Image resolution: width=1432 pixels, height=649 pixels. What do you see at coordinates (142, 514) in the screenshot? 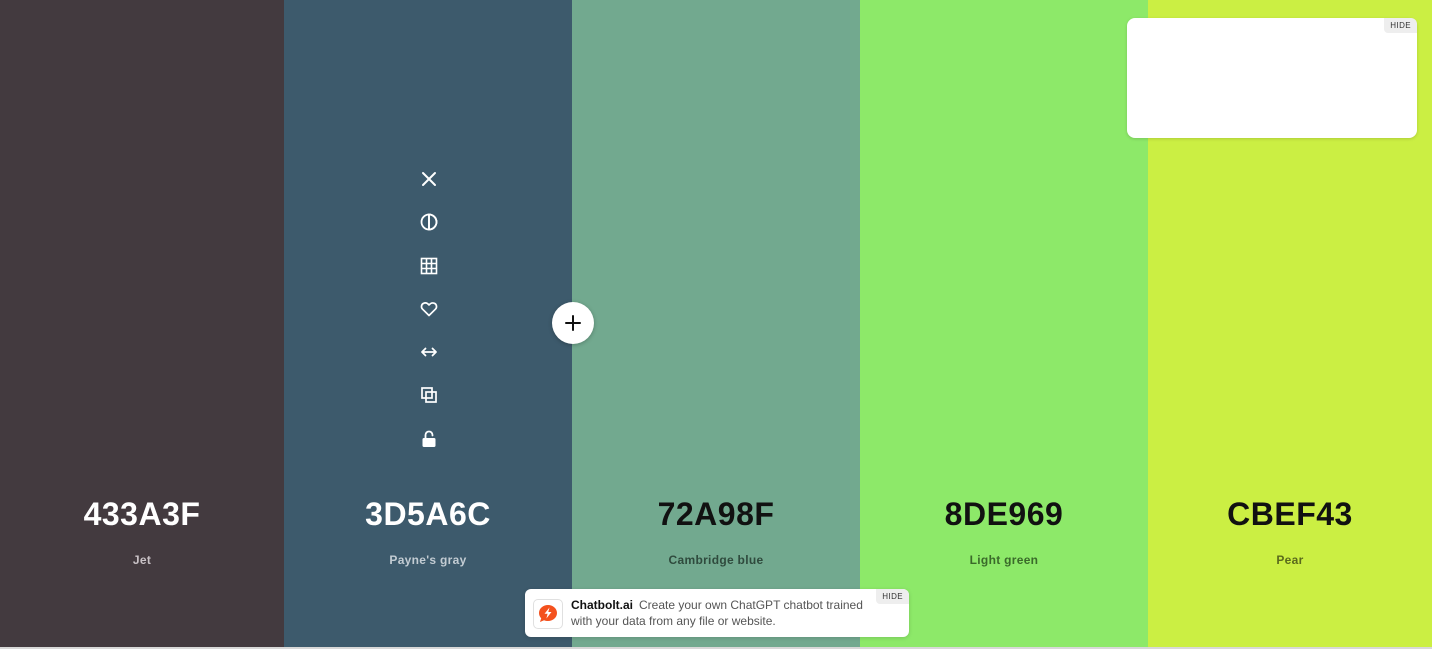
I see `hex-code: 433A3F` at bounding box center [142, 514].